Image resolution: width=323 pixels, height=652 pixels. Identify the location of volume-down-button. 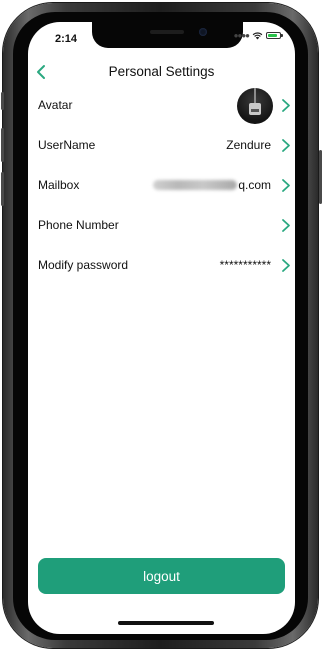
(2, 189).